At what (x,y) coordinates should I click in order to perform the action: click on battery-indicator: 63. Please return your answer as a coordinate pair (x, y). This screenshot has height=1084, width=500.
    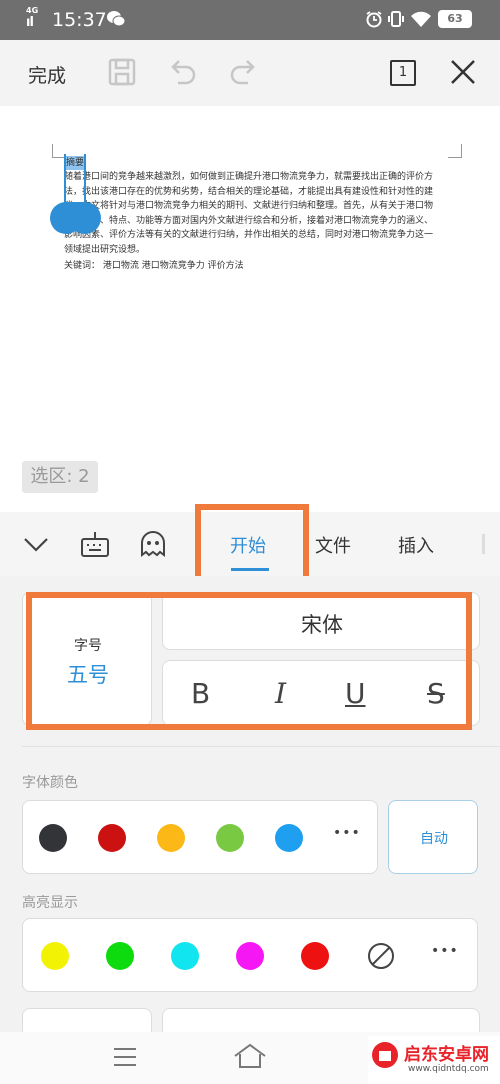
    Looking at the image, I should click on (455, 19).